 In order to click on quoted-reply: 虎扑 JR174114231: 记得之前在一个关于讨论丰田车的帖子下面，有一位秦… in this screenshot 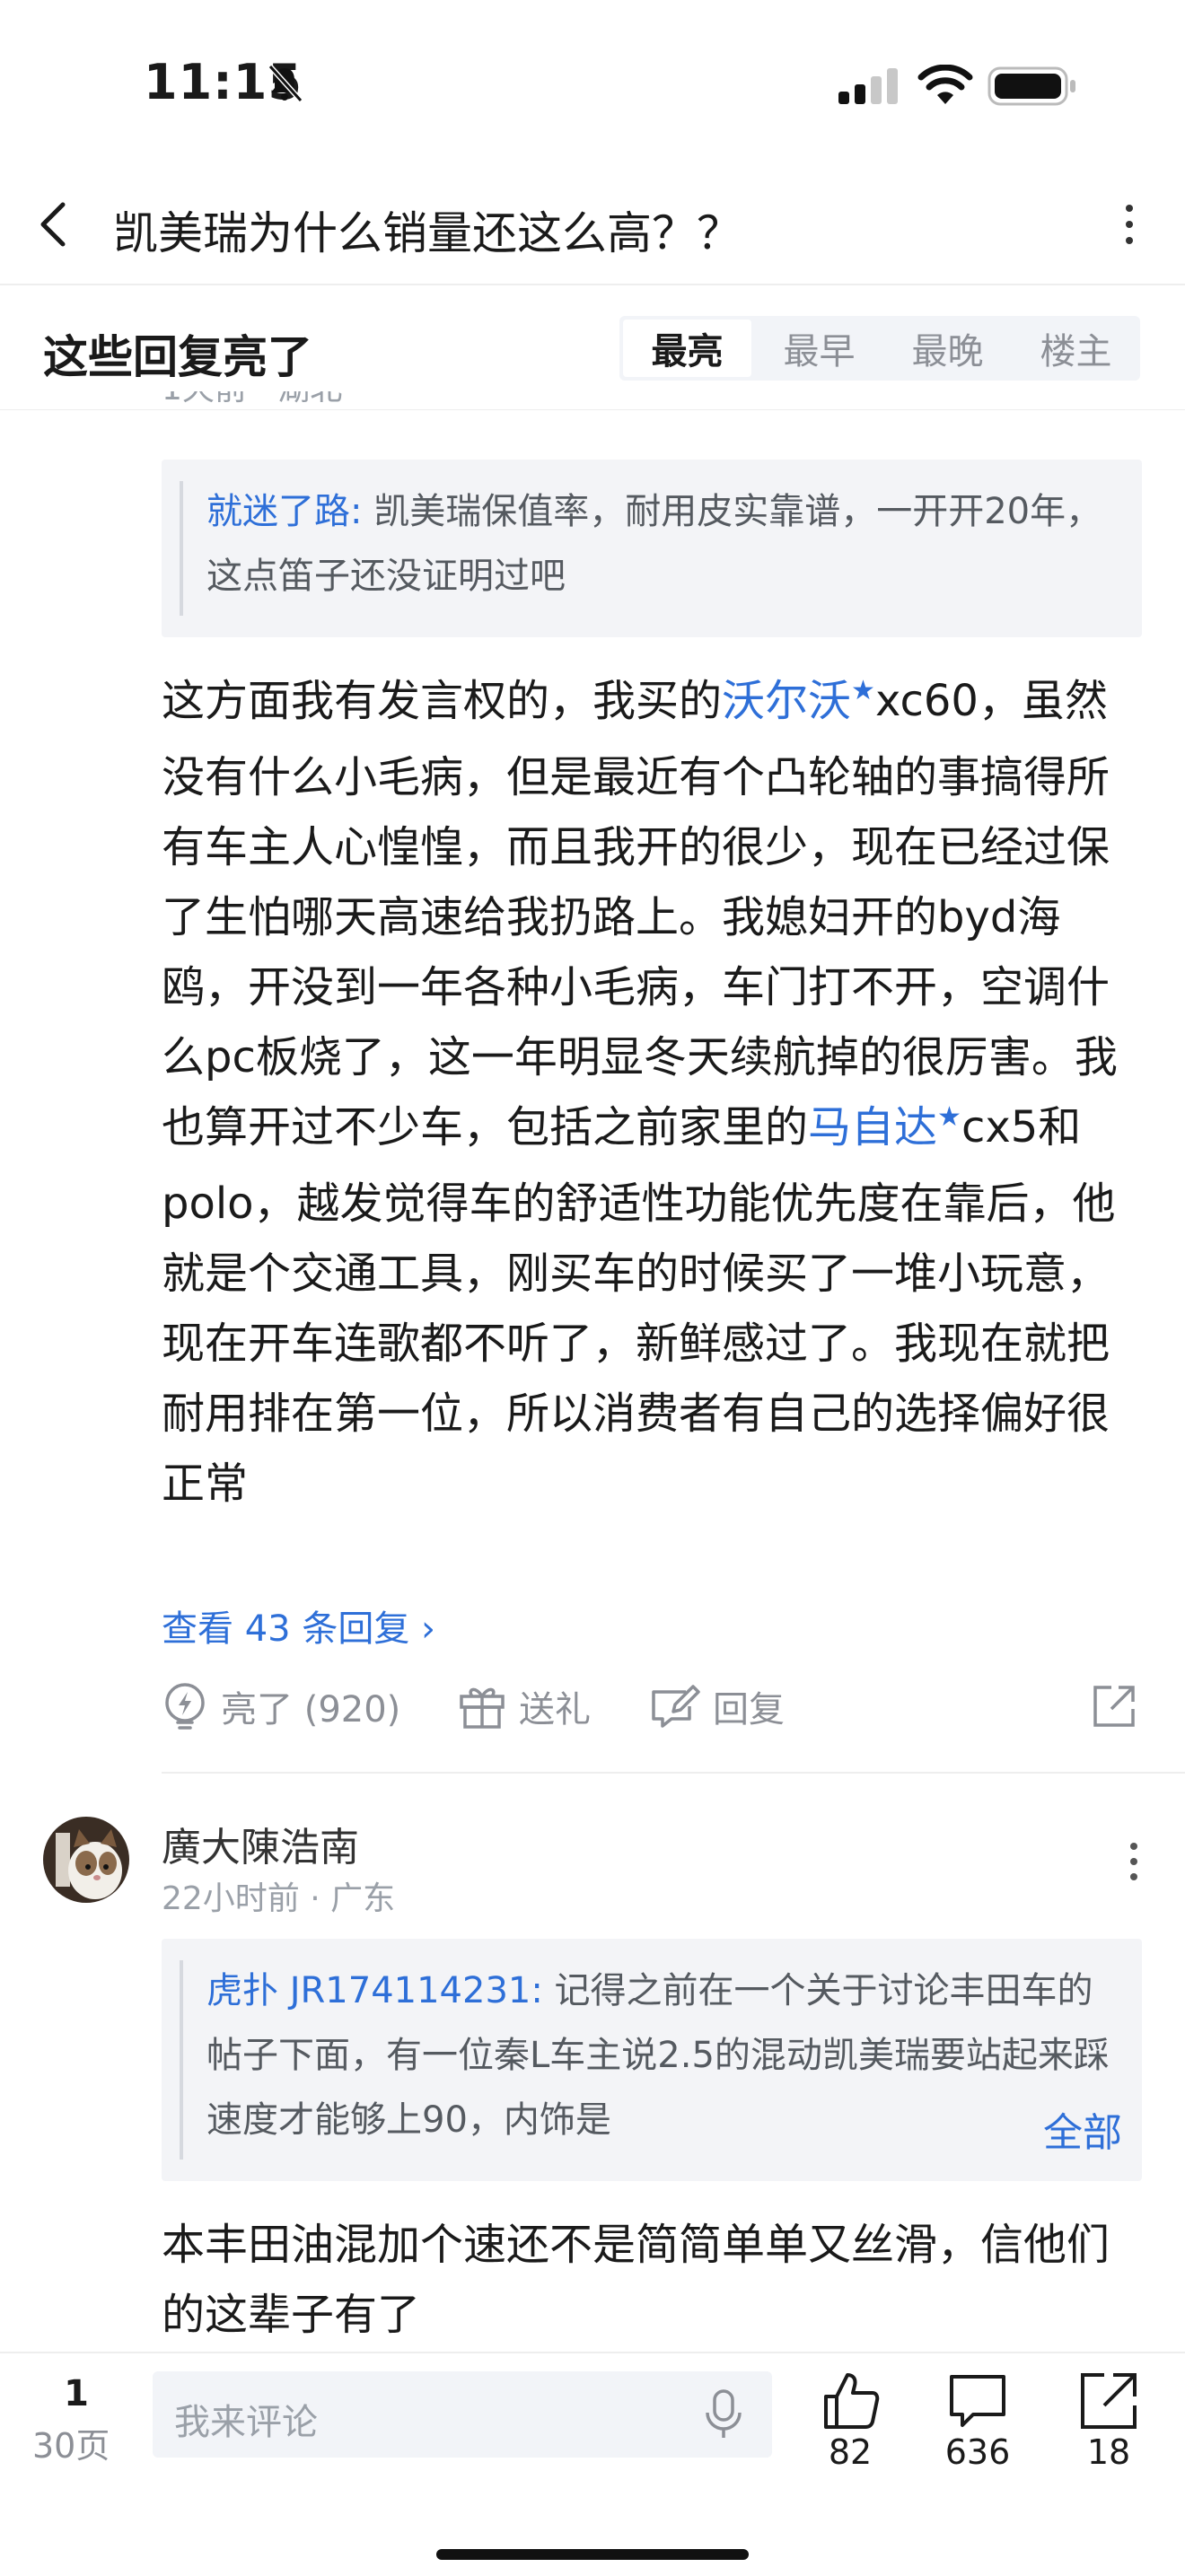, I will do `click(652, 2060)`.